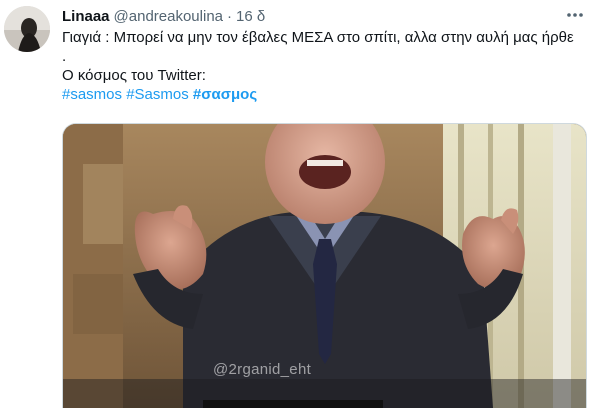 The image size is (600, 408). Describe the element at coordinates (134, 75) in the screenshot. I see `tweet-text-line: Ο κόσμος του Twitter:` at that location.